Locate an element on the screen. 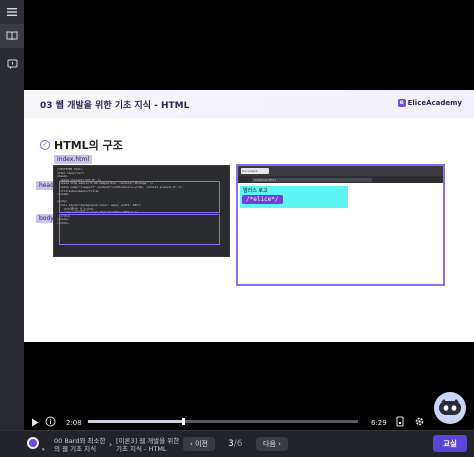  speed-icon is located at coordinates (400, 421).